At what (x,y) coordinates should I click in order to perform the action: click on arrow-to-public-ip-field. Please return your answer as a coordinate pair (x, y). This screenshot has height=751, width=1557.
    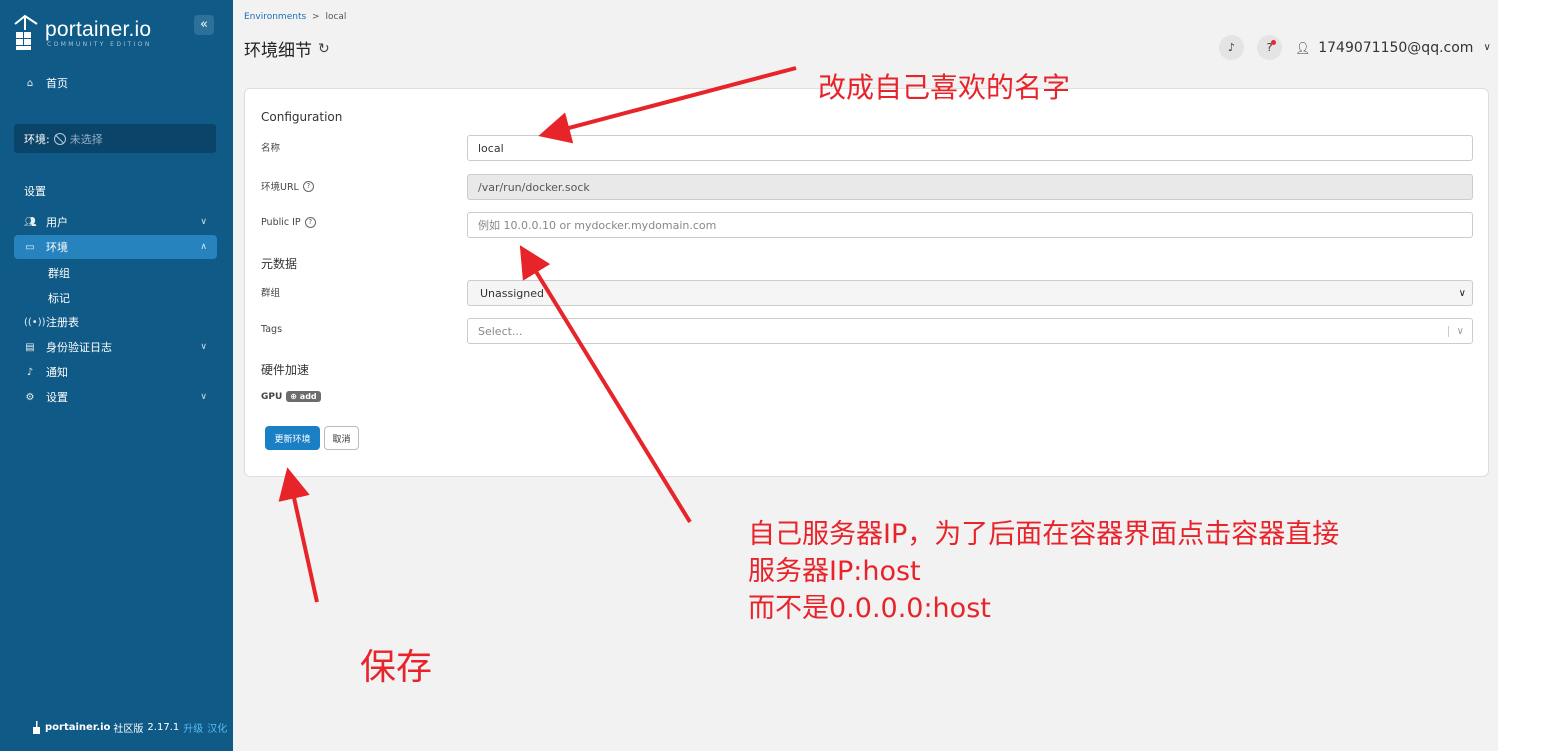
    Looking at the image, I should click on (605, 384).